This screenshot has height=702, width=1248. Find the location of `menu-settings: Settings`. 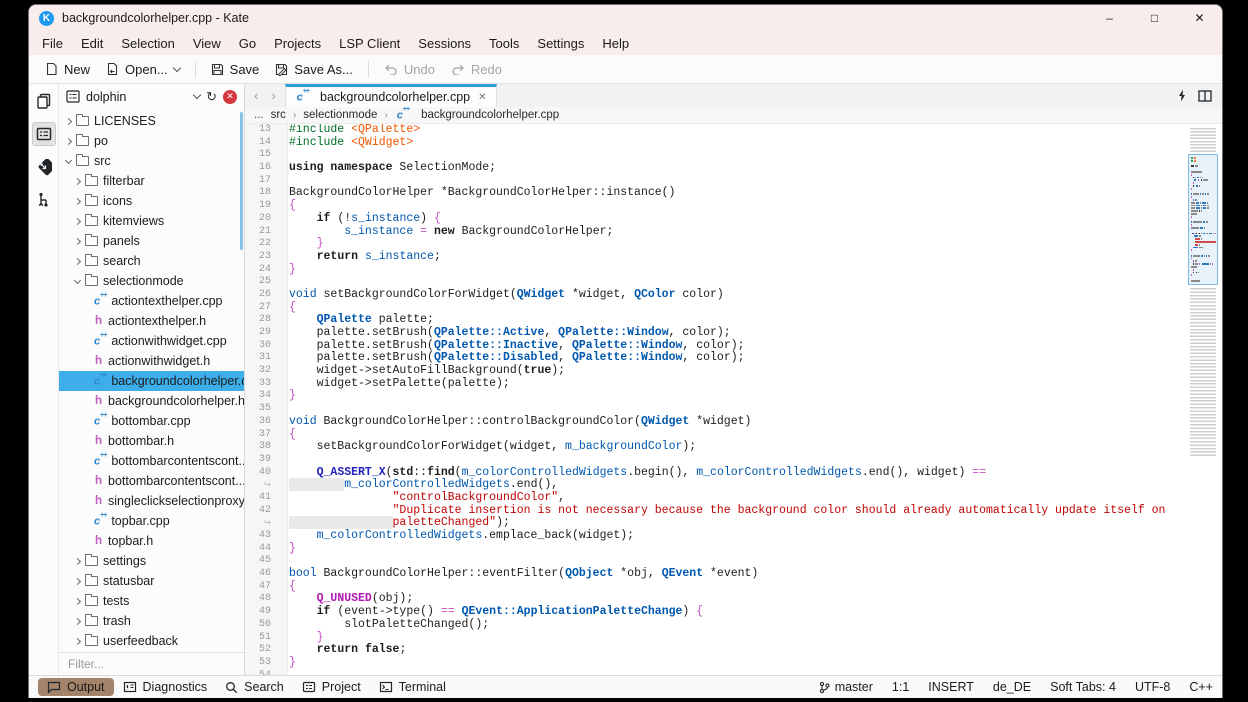

menu-settings: Settings is located at coordinates (560, 43).